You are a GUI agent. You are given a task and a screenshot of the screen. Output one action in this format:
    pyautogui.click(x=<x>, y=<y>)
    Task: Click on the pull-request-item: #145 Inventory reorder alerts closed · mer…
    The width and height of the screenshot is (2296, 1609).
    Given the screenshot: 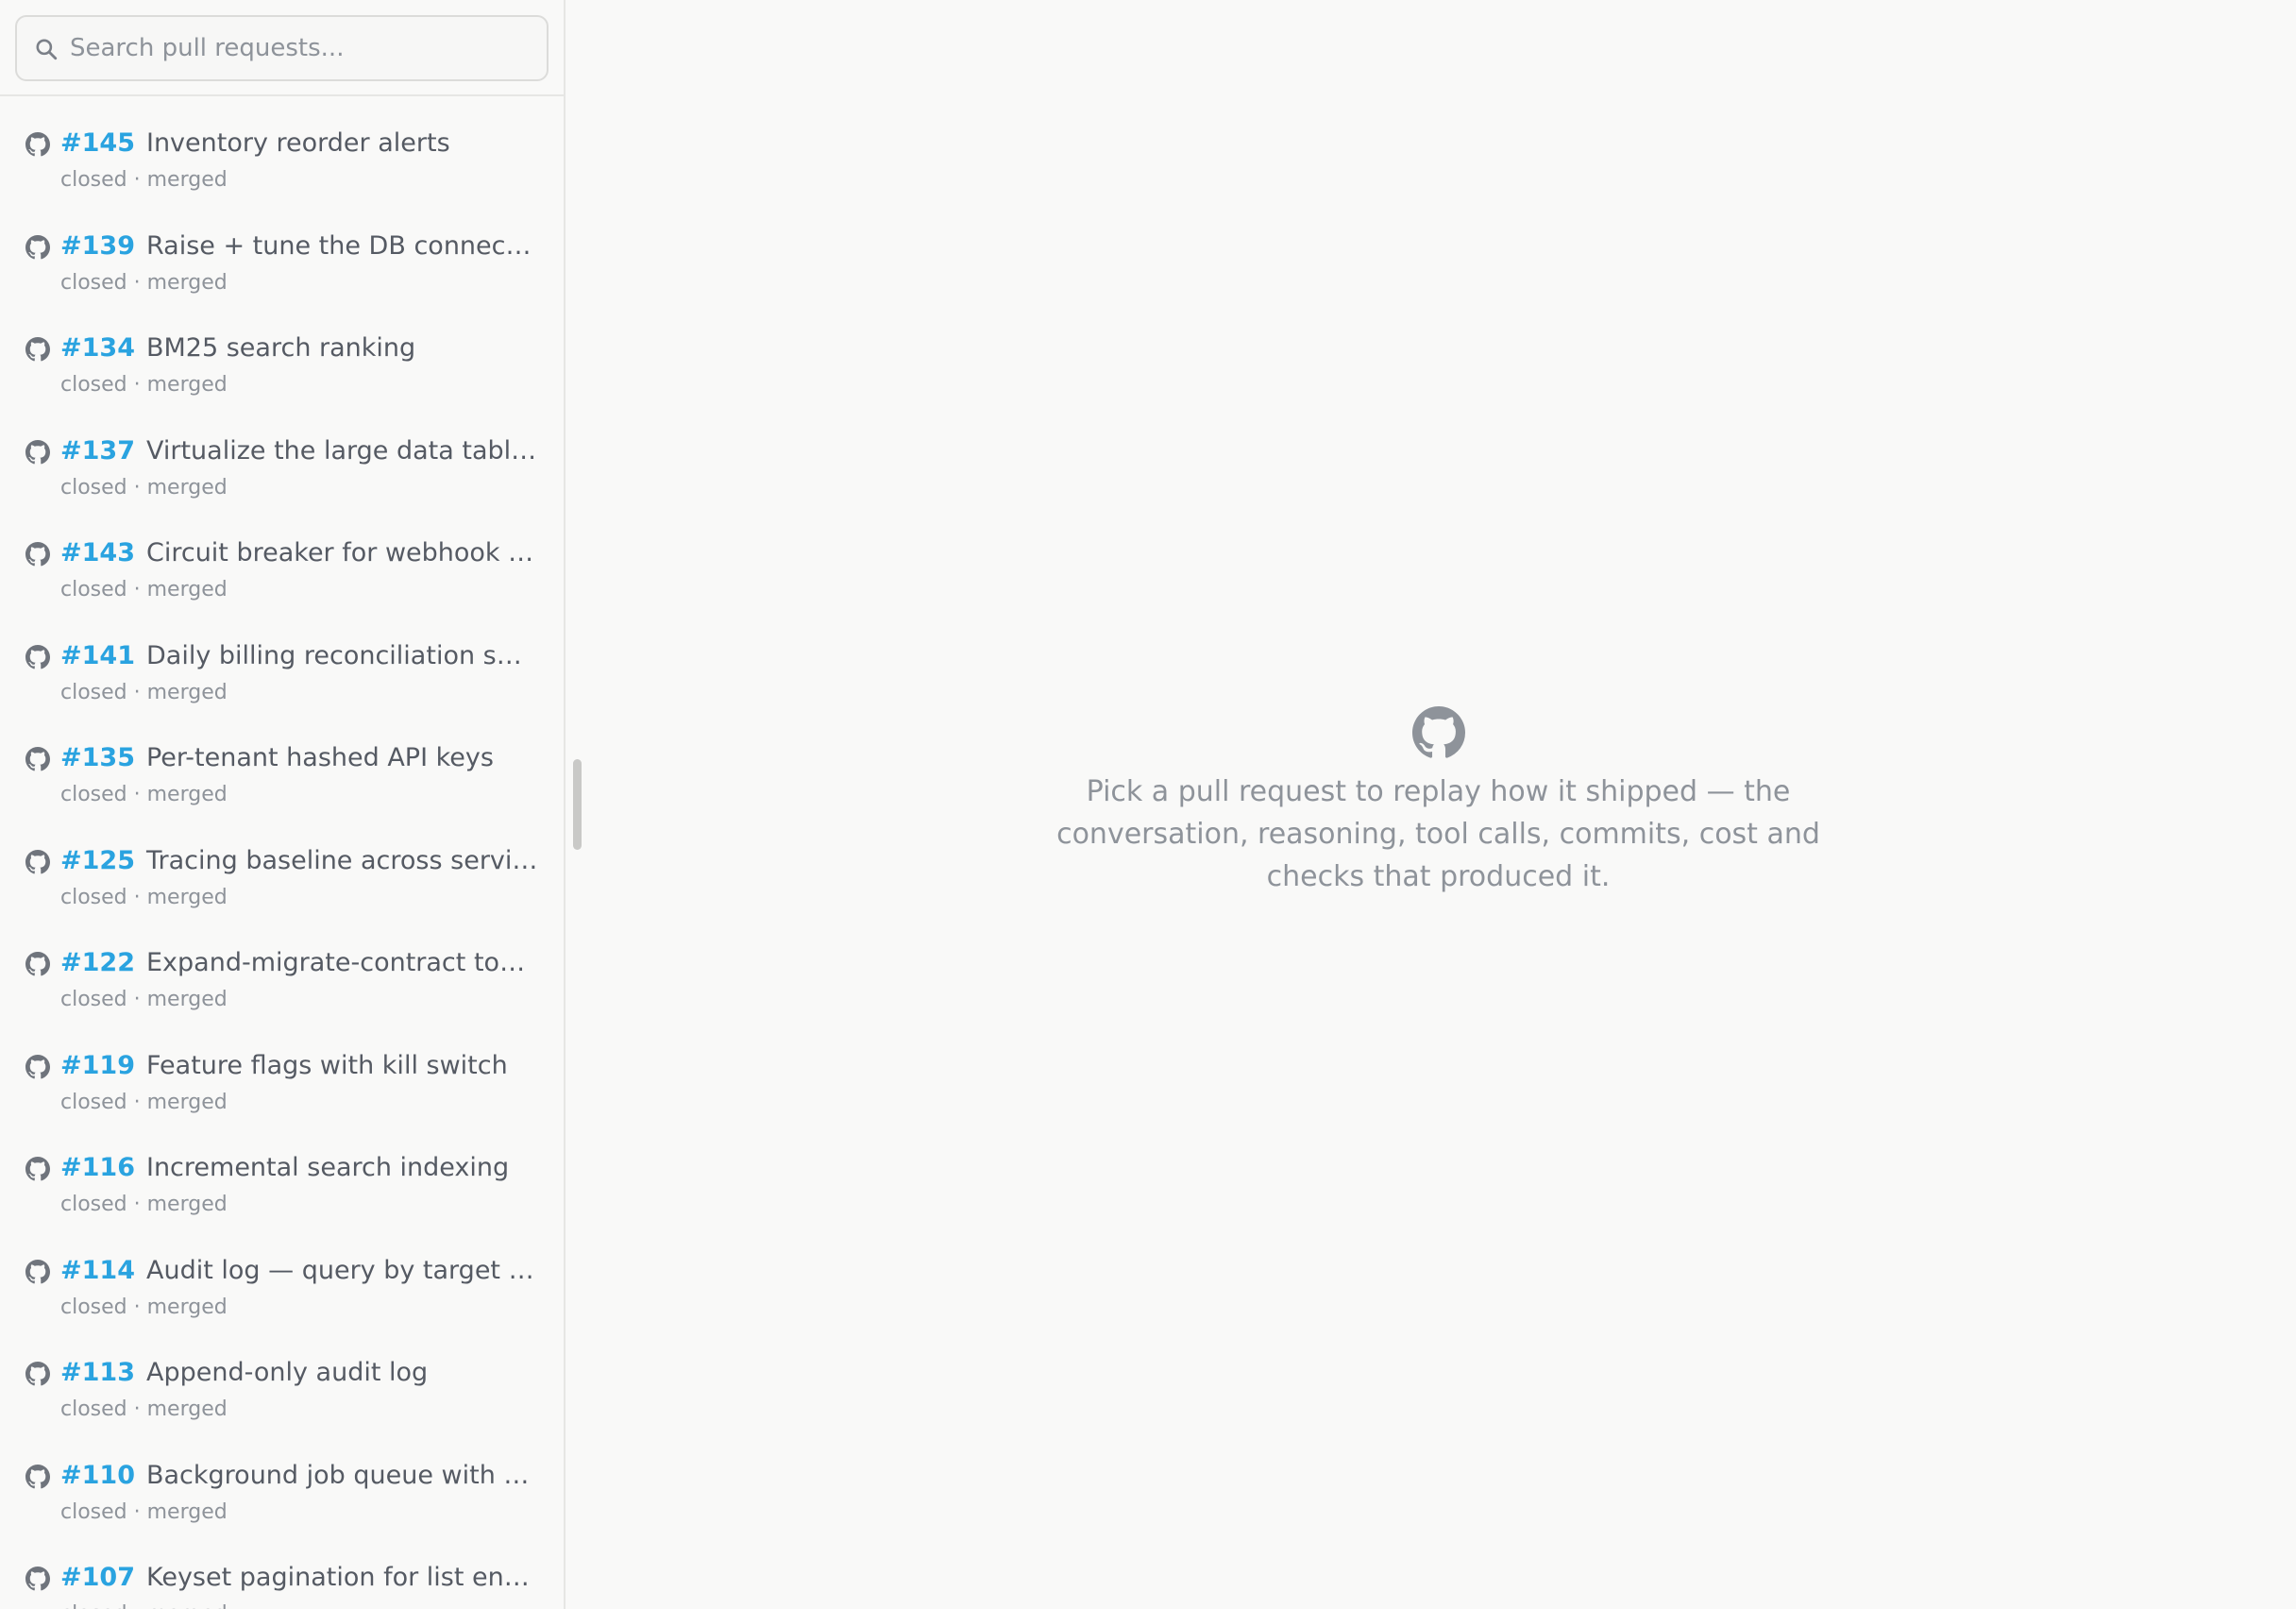 What is the action you would take?
    pyautogui.click(x=282, y=172)
    